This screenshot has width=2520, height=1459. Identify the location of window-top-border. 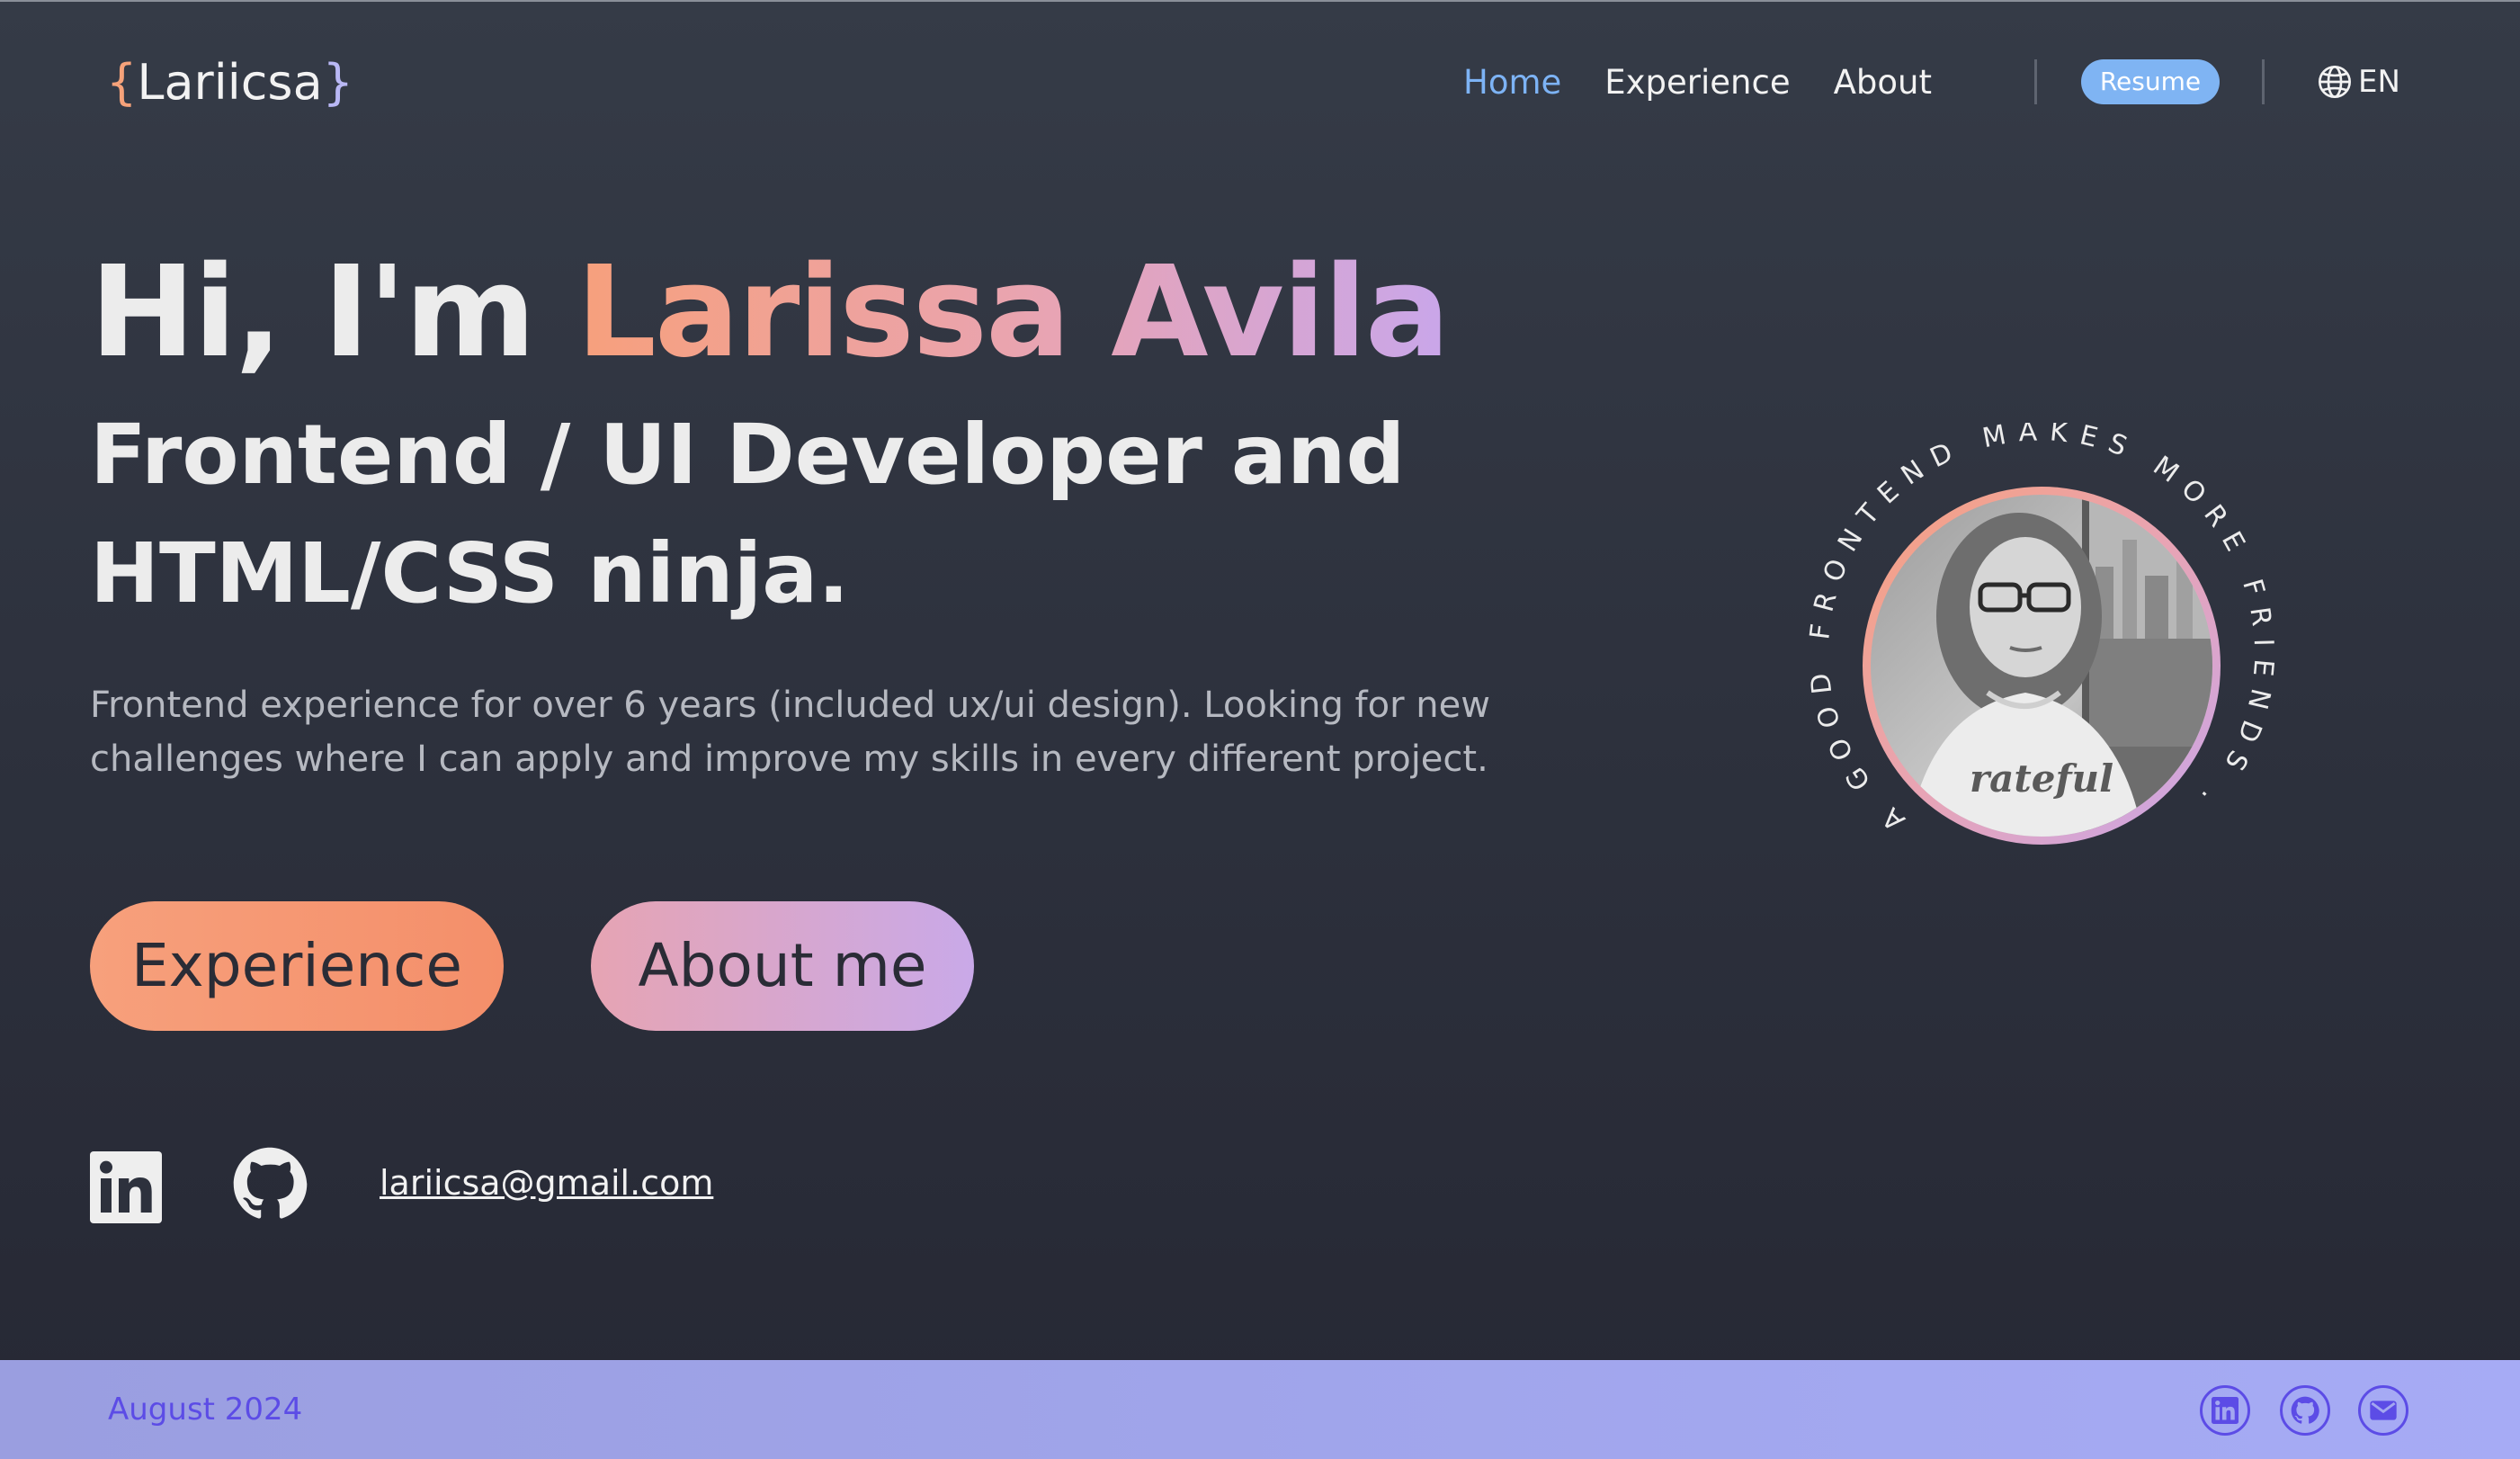
(1260, 1).